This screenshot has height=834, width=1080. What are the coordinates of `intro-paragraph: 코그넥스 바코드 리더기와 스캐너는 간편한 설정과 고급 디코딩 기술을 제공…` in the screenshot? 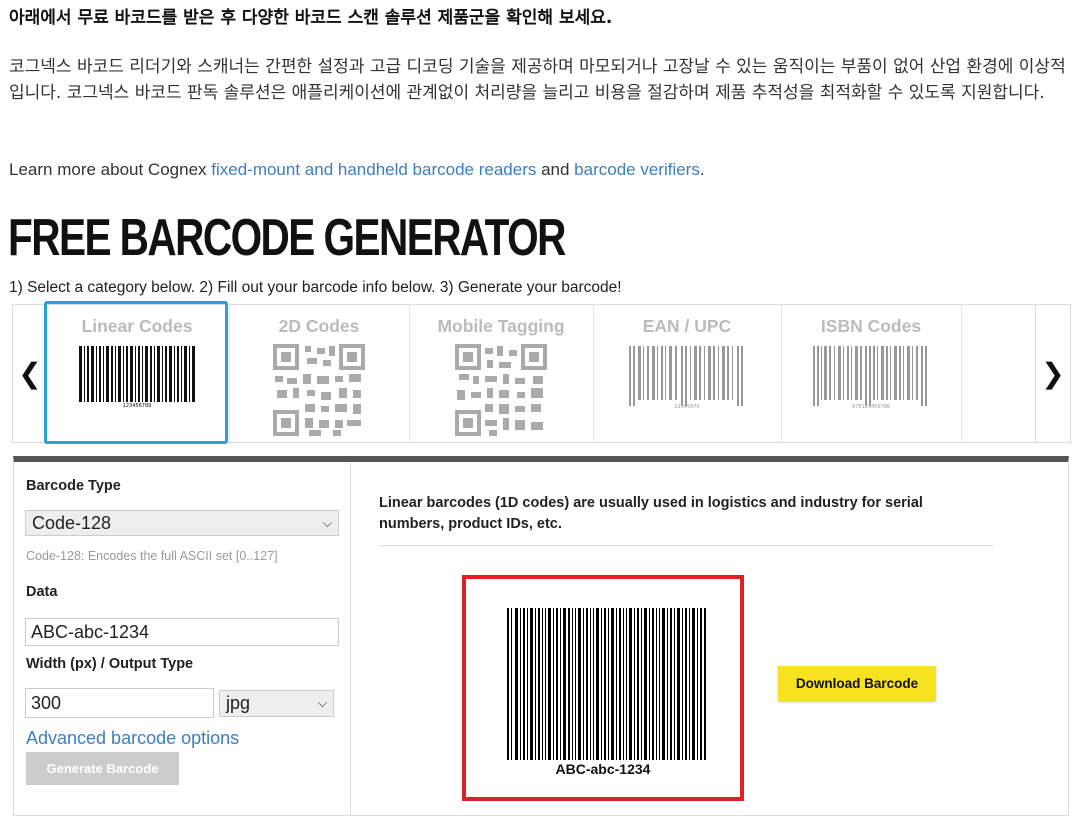 It's located at (537, 80).